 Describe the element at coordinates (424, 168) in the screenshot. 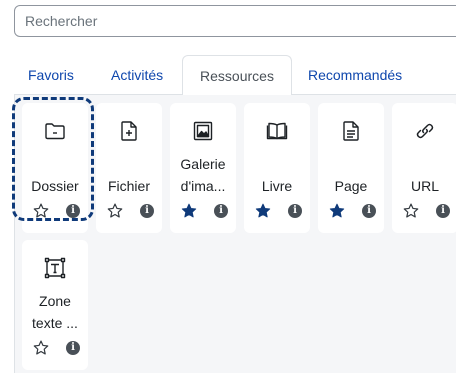

I see `module-card-url: URL i` at that location.